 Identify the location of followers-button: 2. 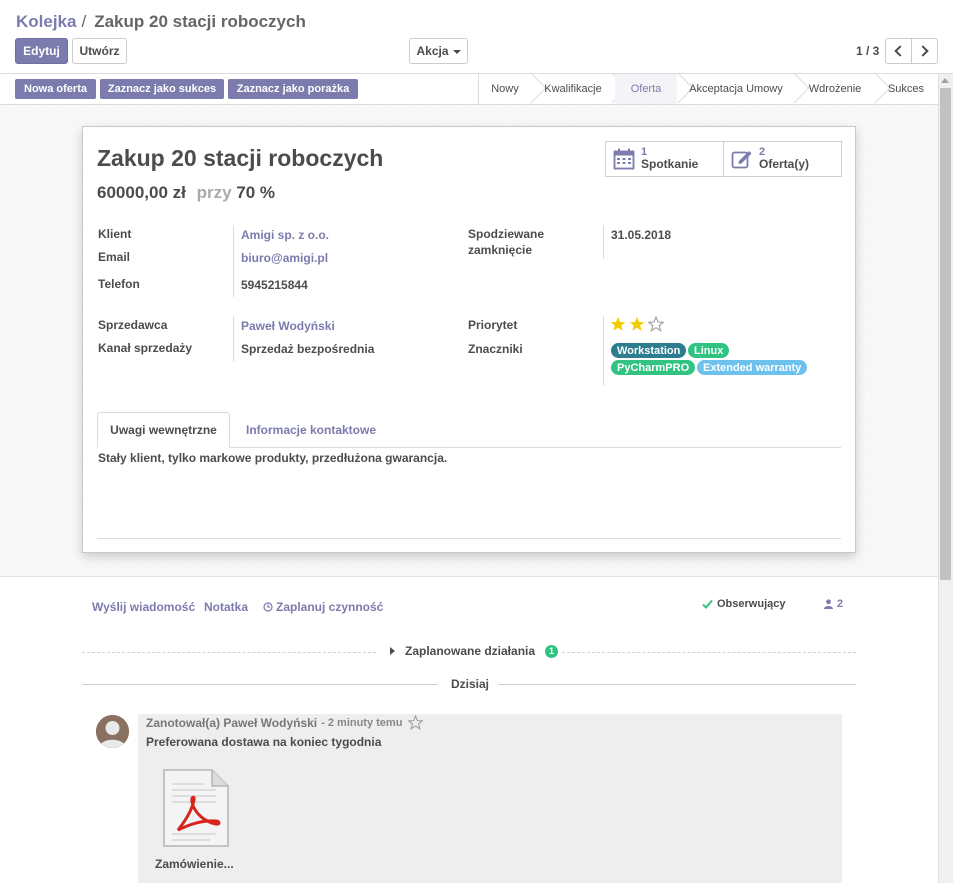
(833, 604).